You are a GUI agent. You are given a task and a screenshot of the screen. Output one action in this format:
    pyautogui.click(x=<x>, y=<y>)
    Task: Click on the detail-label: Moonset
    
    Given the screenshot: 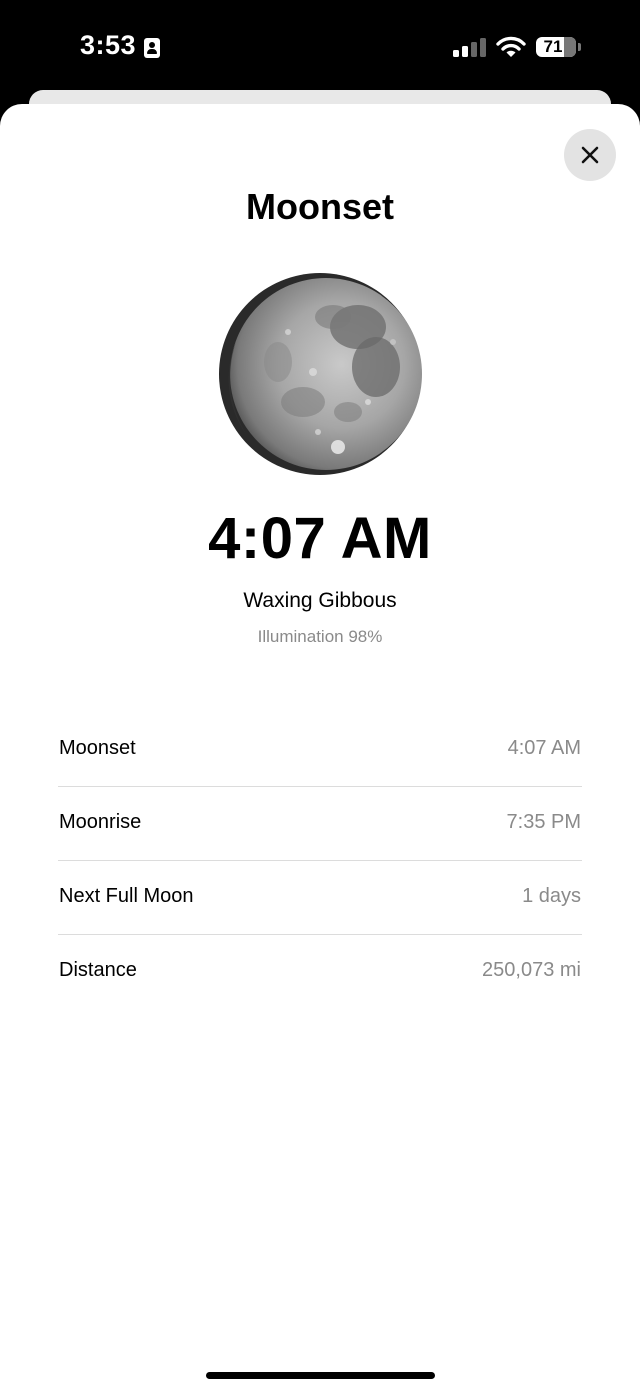 What is the action you would take?
    pyautogui.click(x=97, y=748)
    